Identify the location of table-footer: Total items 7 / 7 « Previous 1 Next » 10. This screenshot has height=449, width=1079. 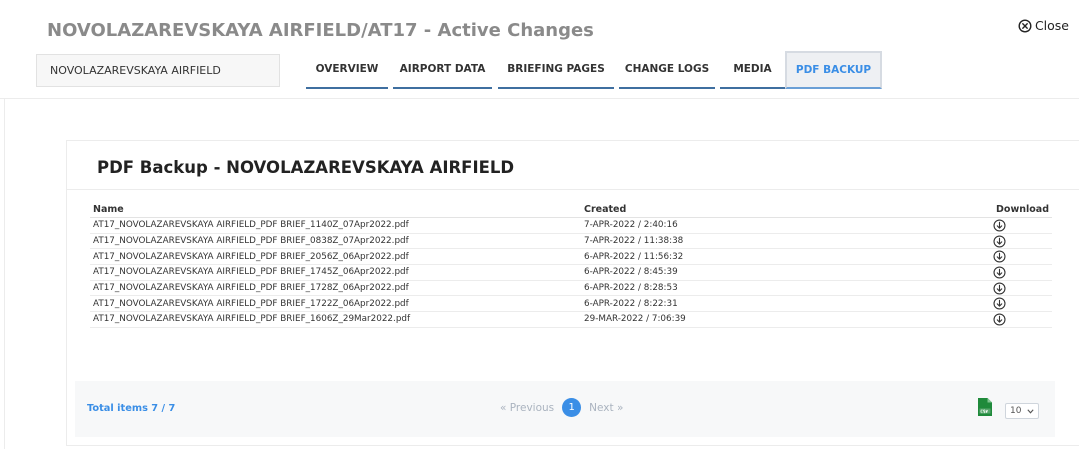
(565, 409).